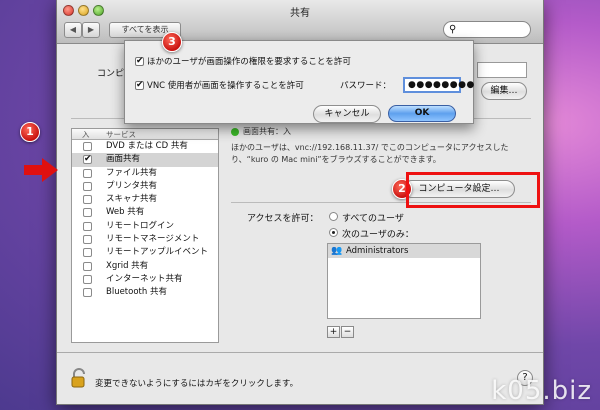  I want to click on users-list: 👥 Administrators, so click(404, 281).